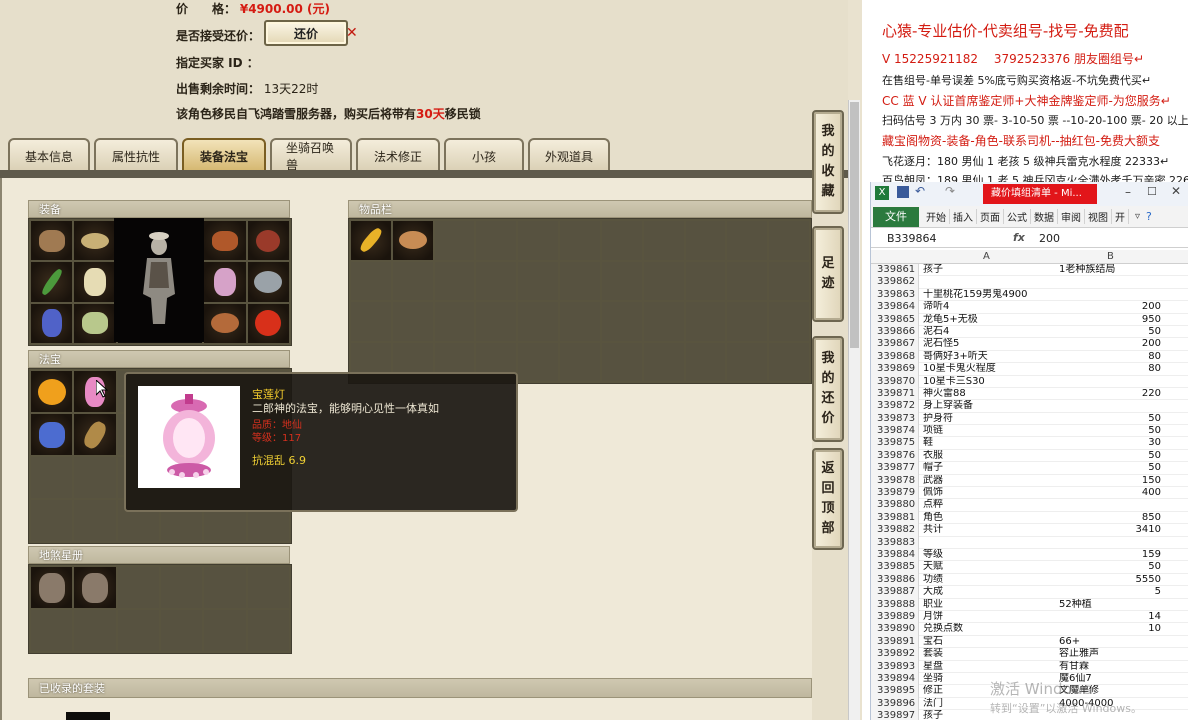 The image size is (1188, 720). Describe the element at coordinates (1111, 320) in the screenshot. I see `cell-b: 950` at that location.